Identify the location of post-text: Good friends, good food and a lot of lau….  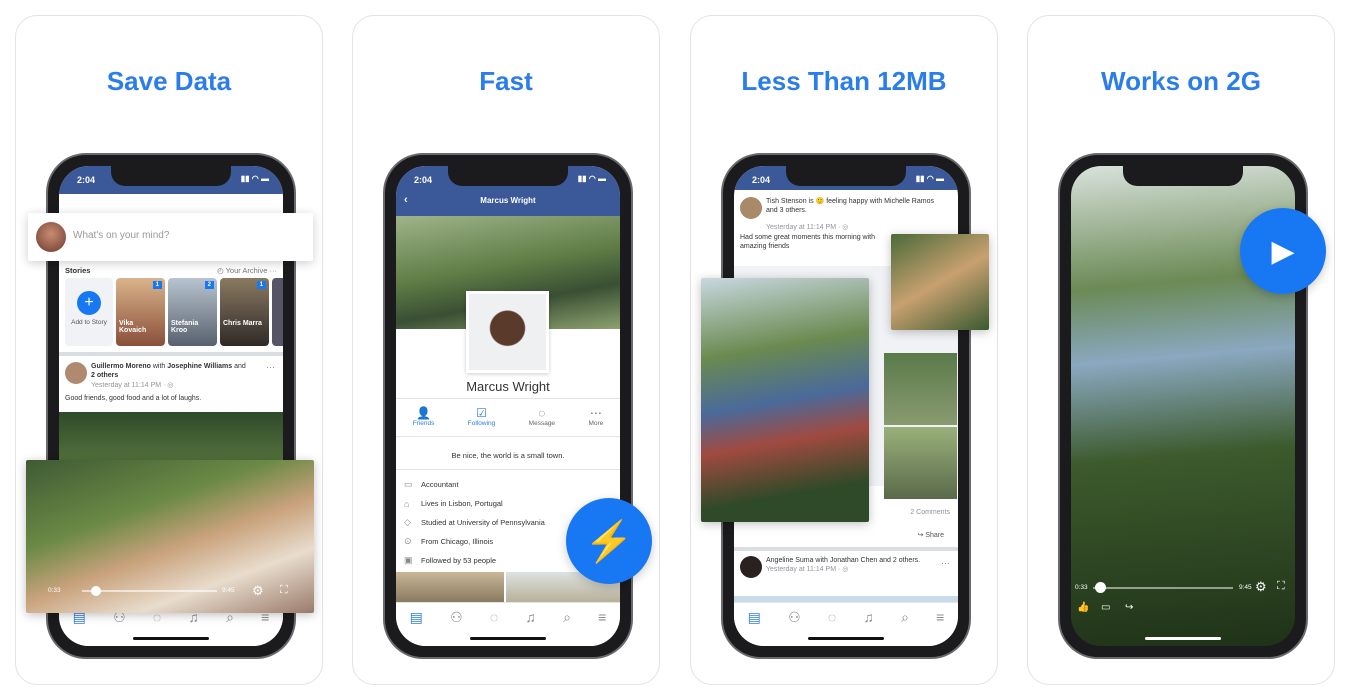
(133, 398).